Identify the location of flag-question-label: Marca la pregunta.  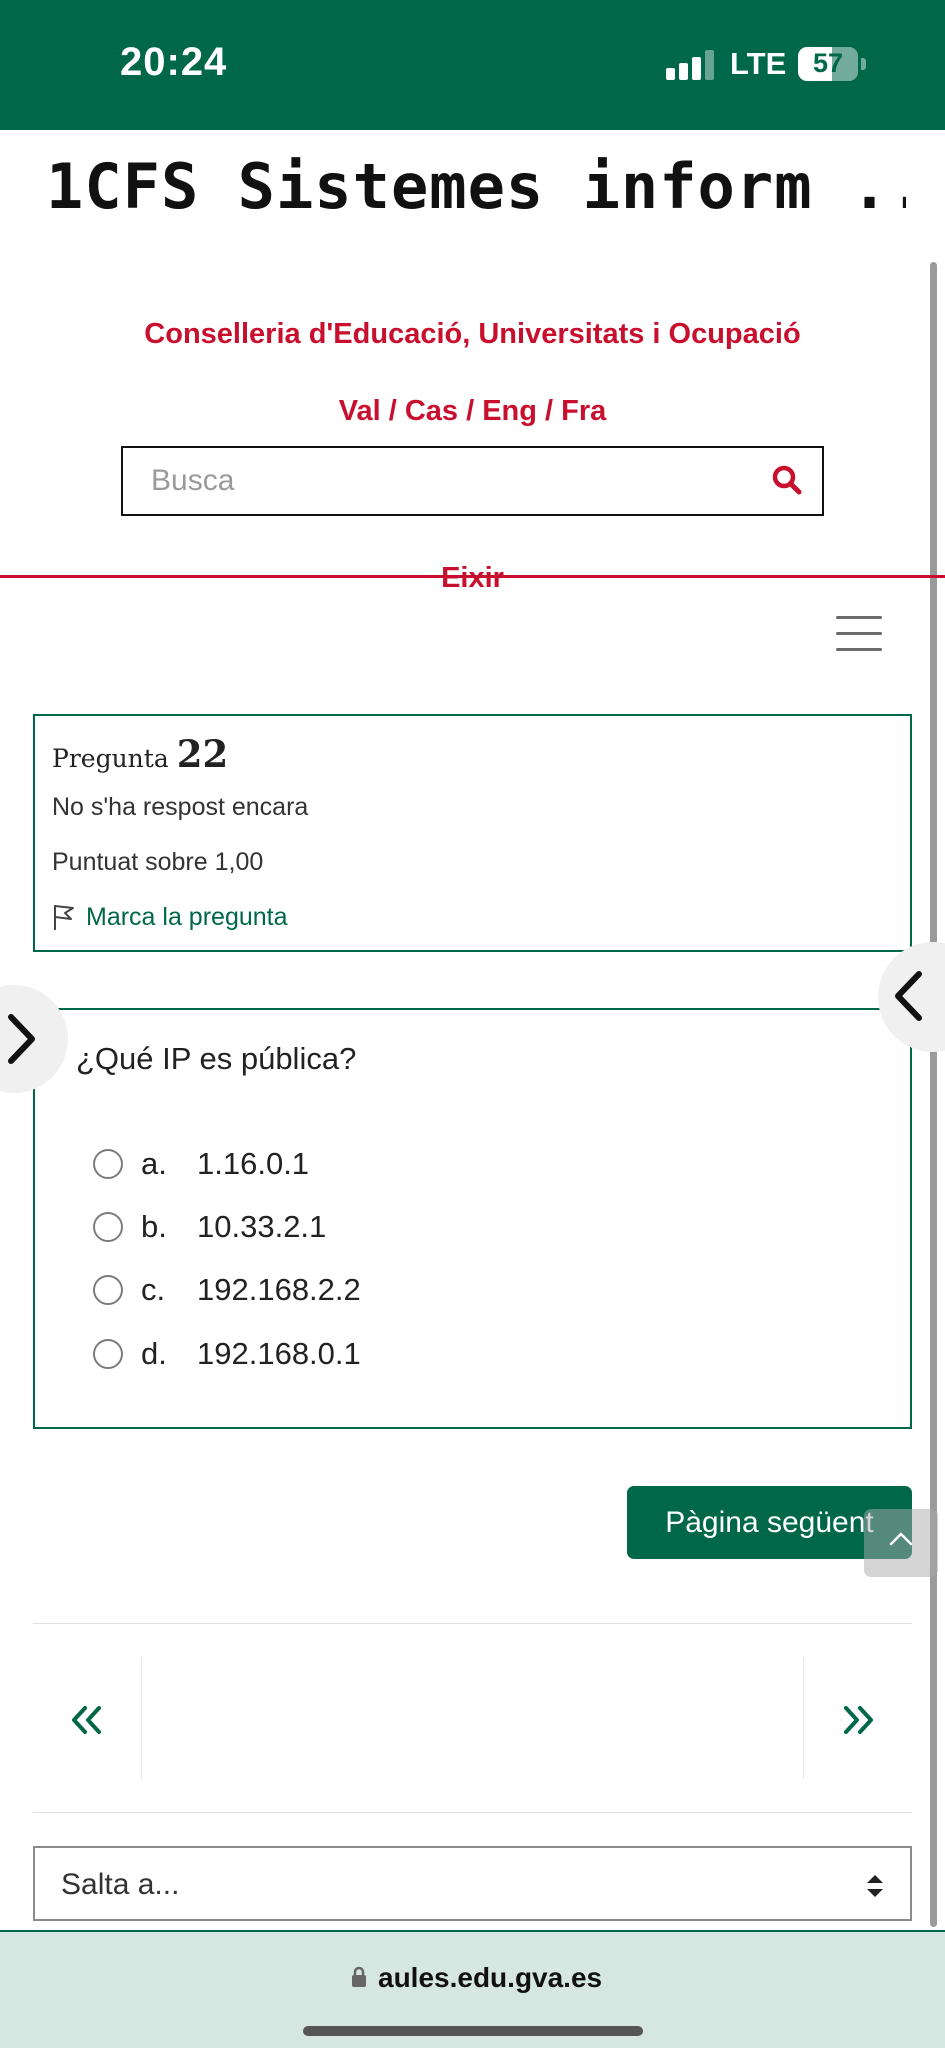
(187, 916).